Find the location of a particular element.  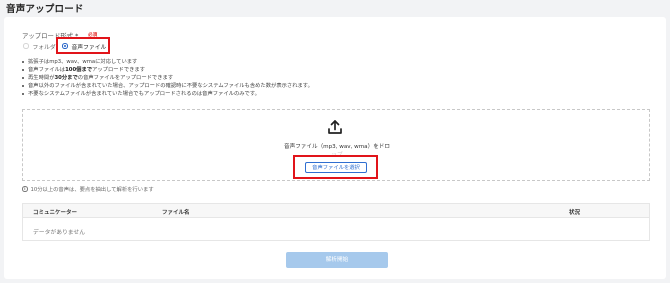

info-note: i 10分以上の音声は、要点を抽出して解析を行います is located at coordinates (88, 189).